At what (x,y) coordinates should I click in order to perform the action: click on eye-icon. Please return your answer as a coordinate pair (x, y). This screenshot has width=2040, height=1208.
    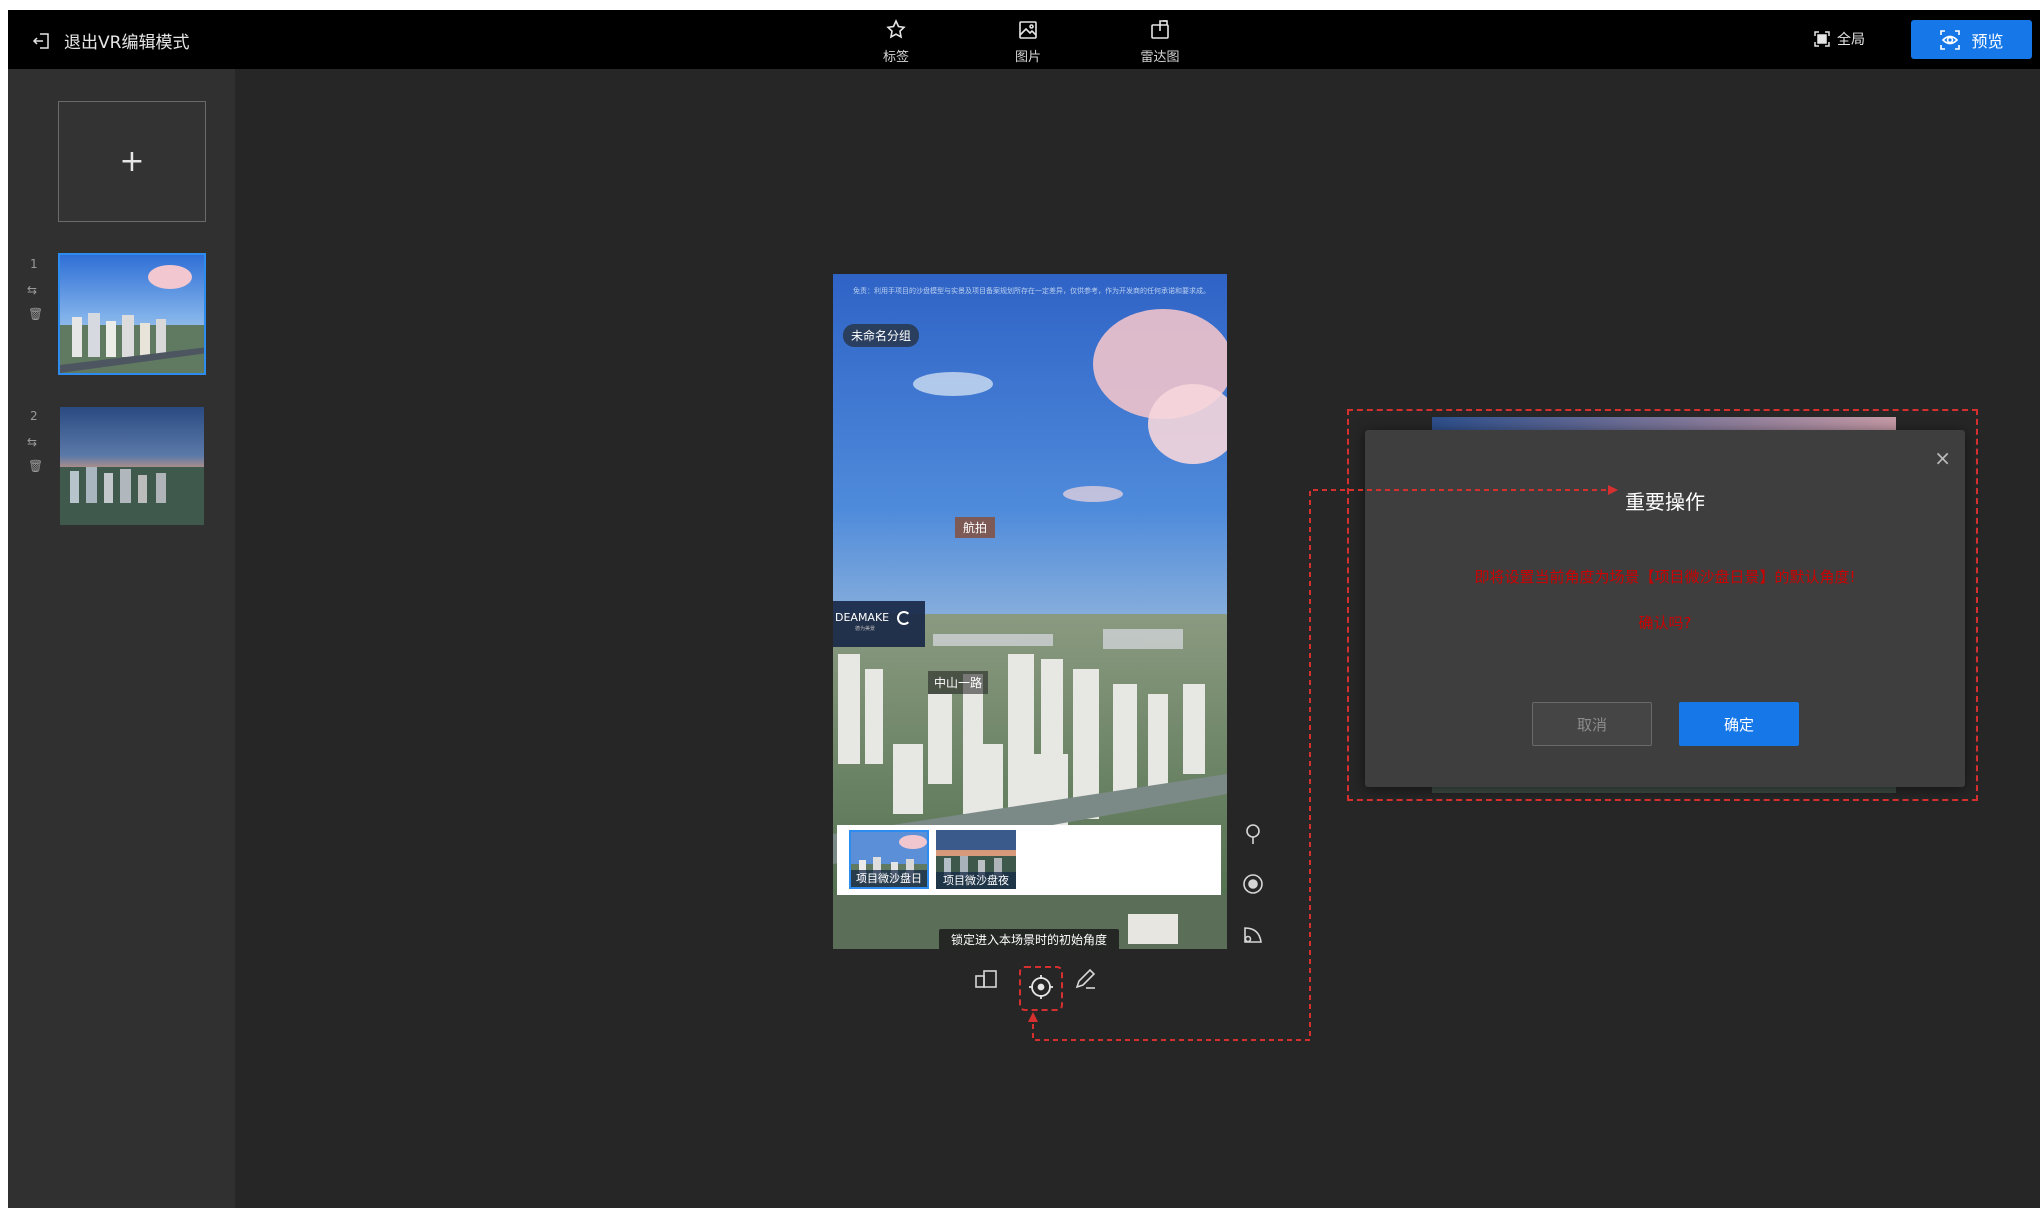
    Looking at the image, I should click on (1950, 39).